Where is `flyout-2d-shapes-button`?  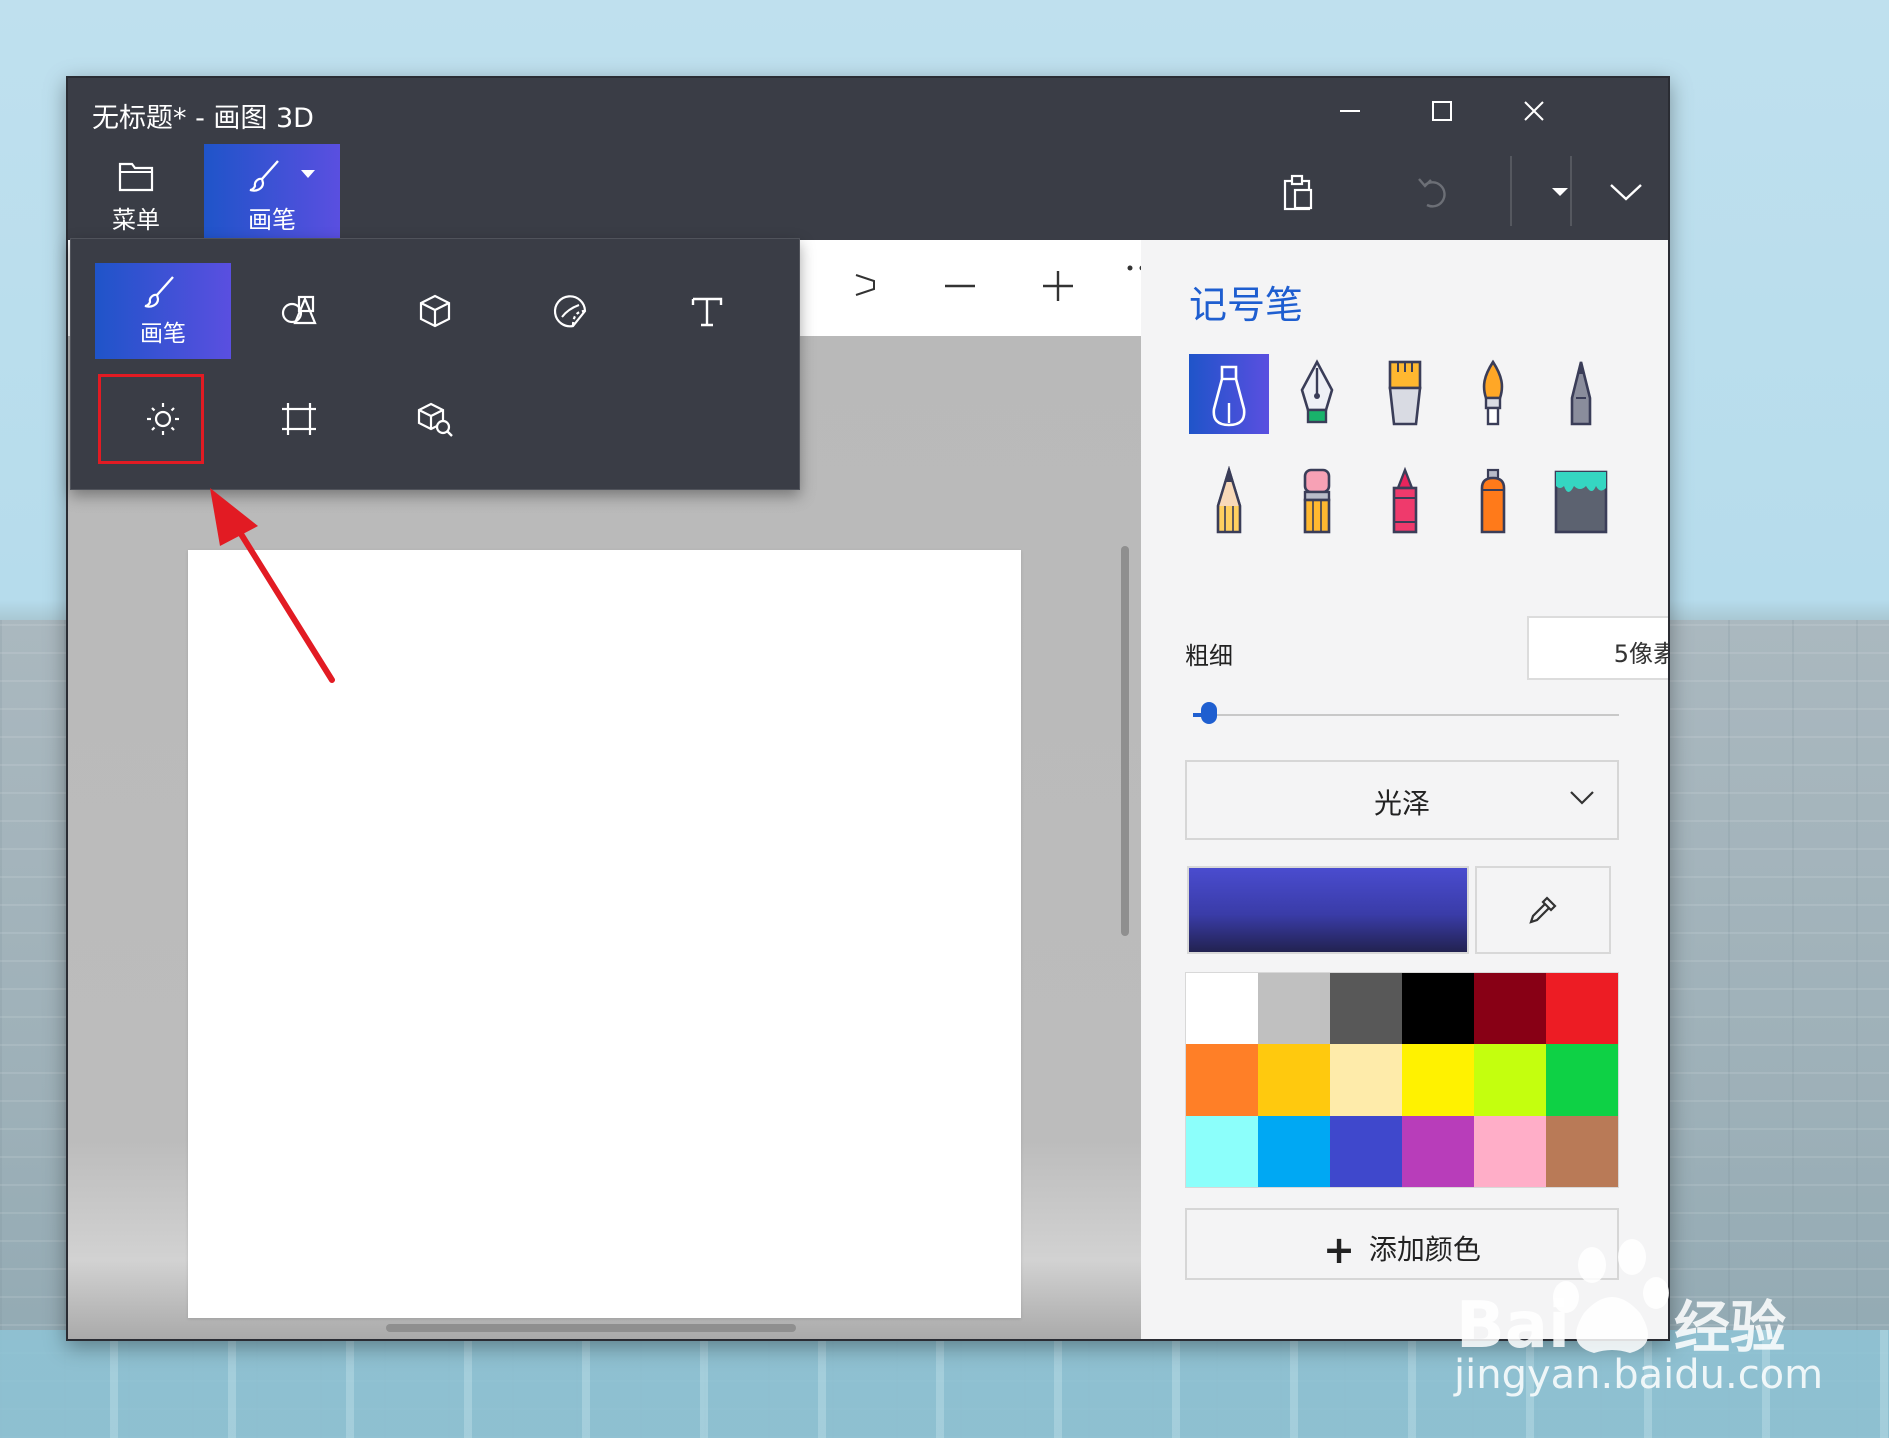
flyout-2d-shapes-button is located at coordinates (299, 311).